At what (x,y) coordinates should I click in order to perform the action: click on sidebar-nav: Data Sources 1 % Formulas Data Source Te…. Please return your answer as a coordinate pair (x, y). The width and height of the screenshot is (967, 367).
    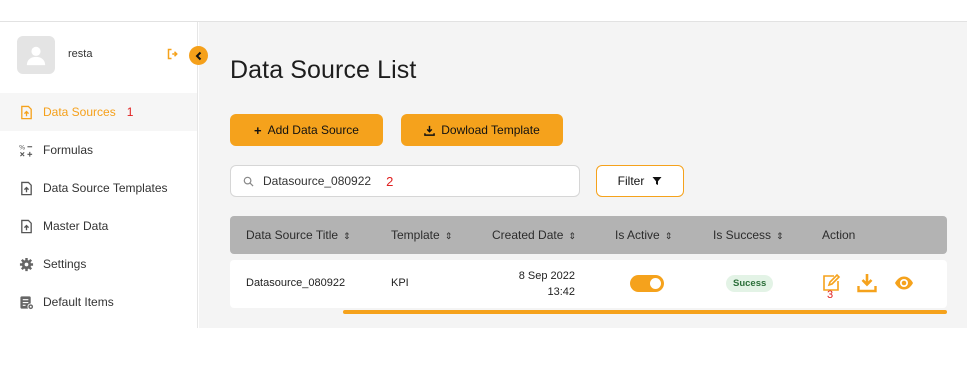
    Looking at the image, I should click on (98, 207).